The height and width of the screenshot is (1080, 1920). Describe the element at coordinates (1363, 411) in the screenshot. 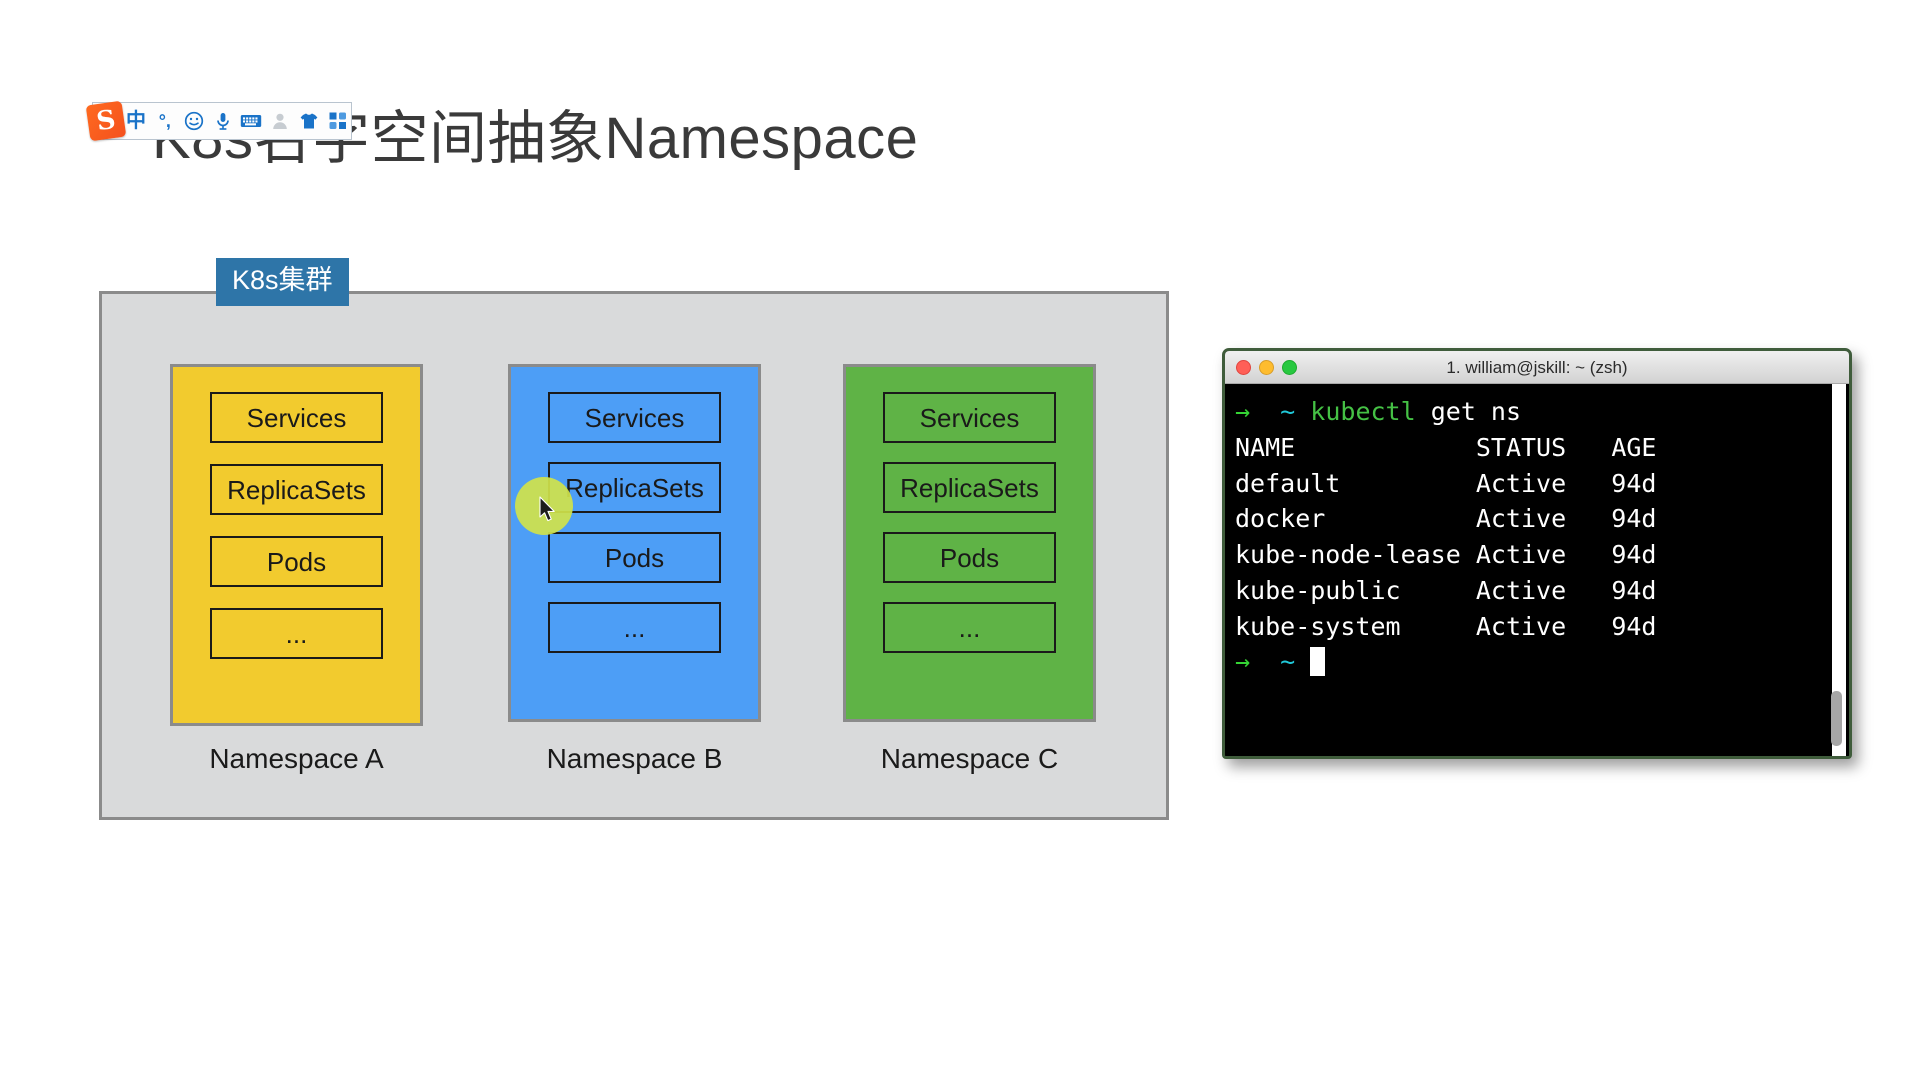

I see `terminal-command-name: kubectl` at that location.